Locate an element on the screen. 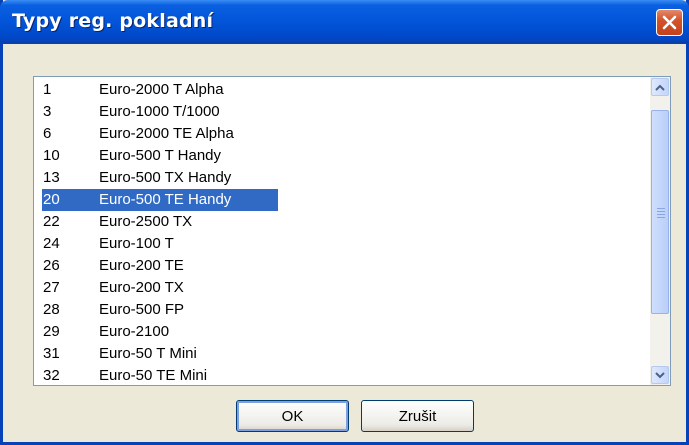  scroll-down-button is located at coordinates (660, 375).